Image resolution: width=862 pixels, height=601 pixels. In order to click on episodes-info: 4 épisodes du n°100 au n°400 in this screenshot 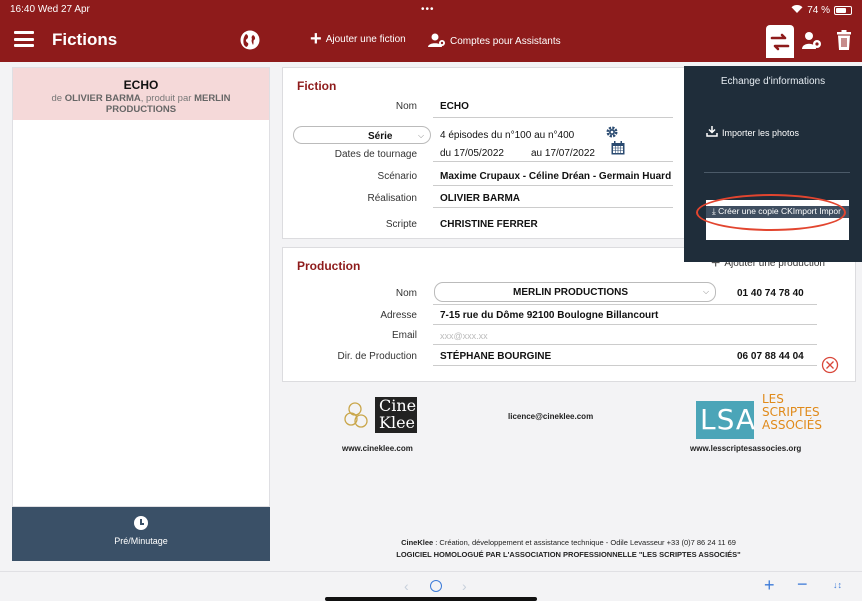, I will do `click(507, 135)`.